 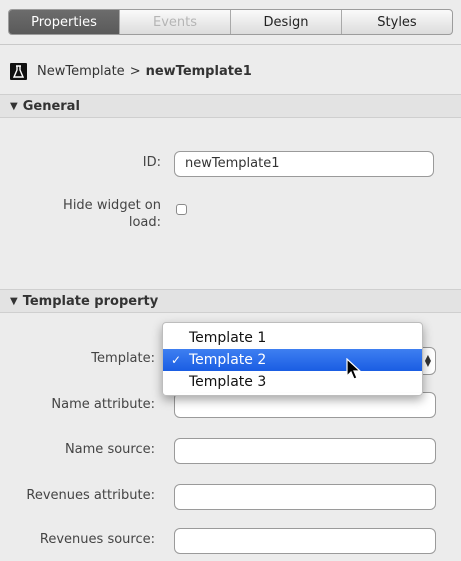 I want to click on revenues-source-label: Revenues source:, so click(x=97, y=539).